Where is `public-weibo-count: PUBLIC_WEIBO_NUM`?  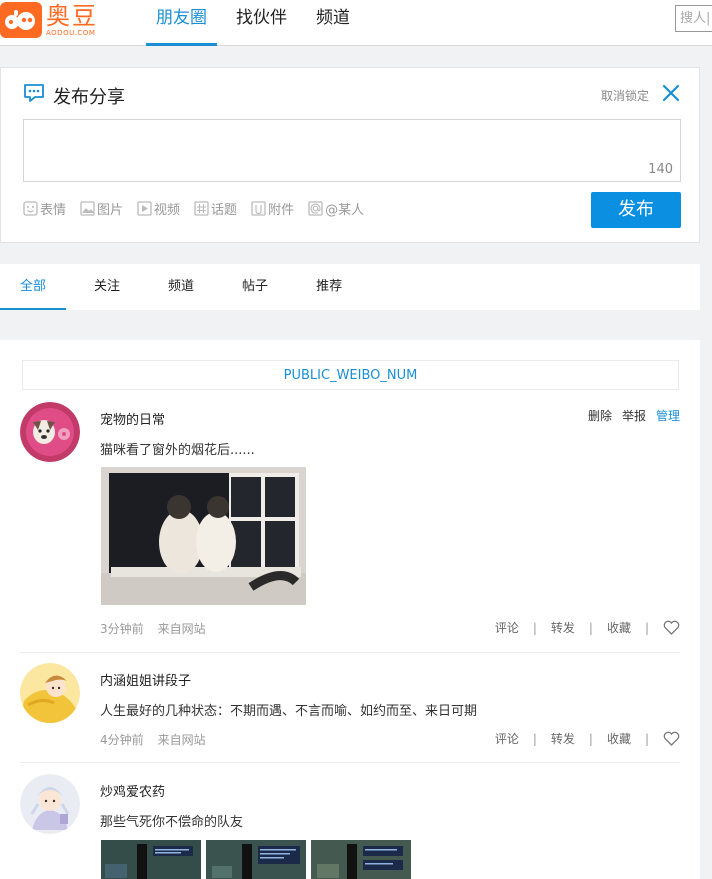
public-weibo-count: PUBLIC_WEIBO_NUM is located at coordinates (350, 375).